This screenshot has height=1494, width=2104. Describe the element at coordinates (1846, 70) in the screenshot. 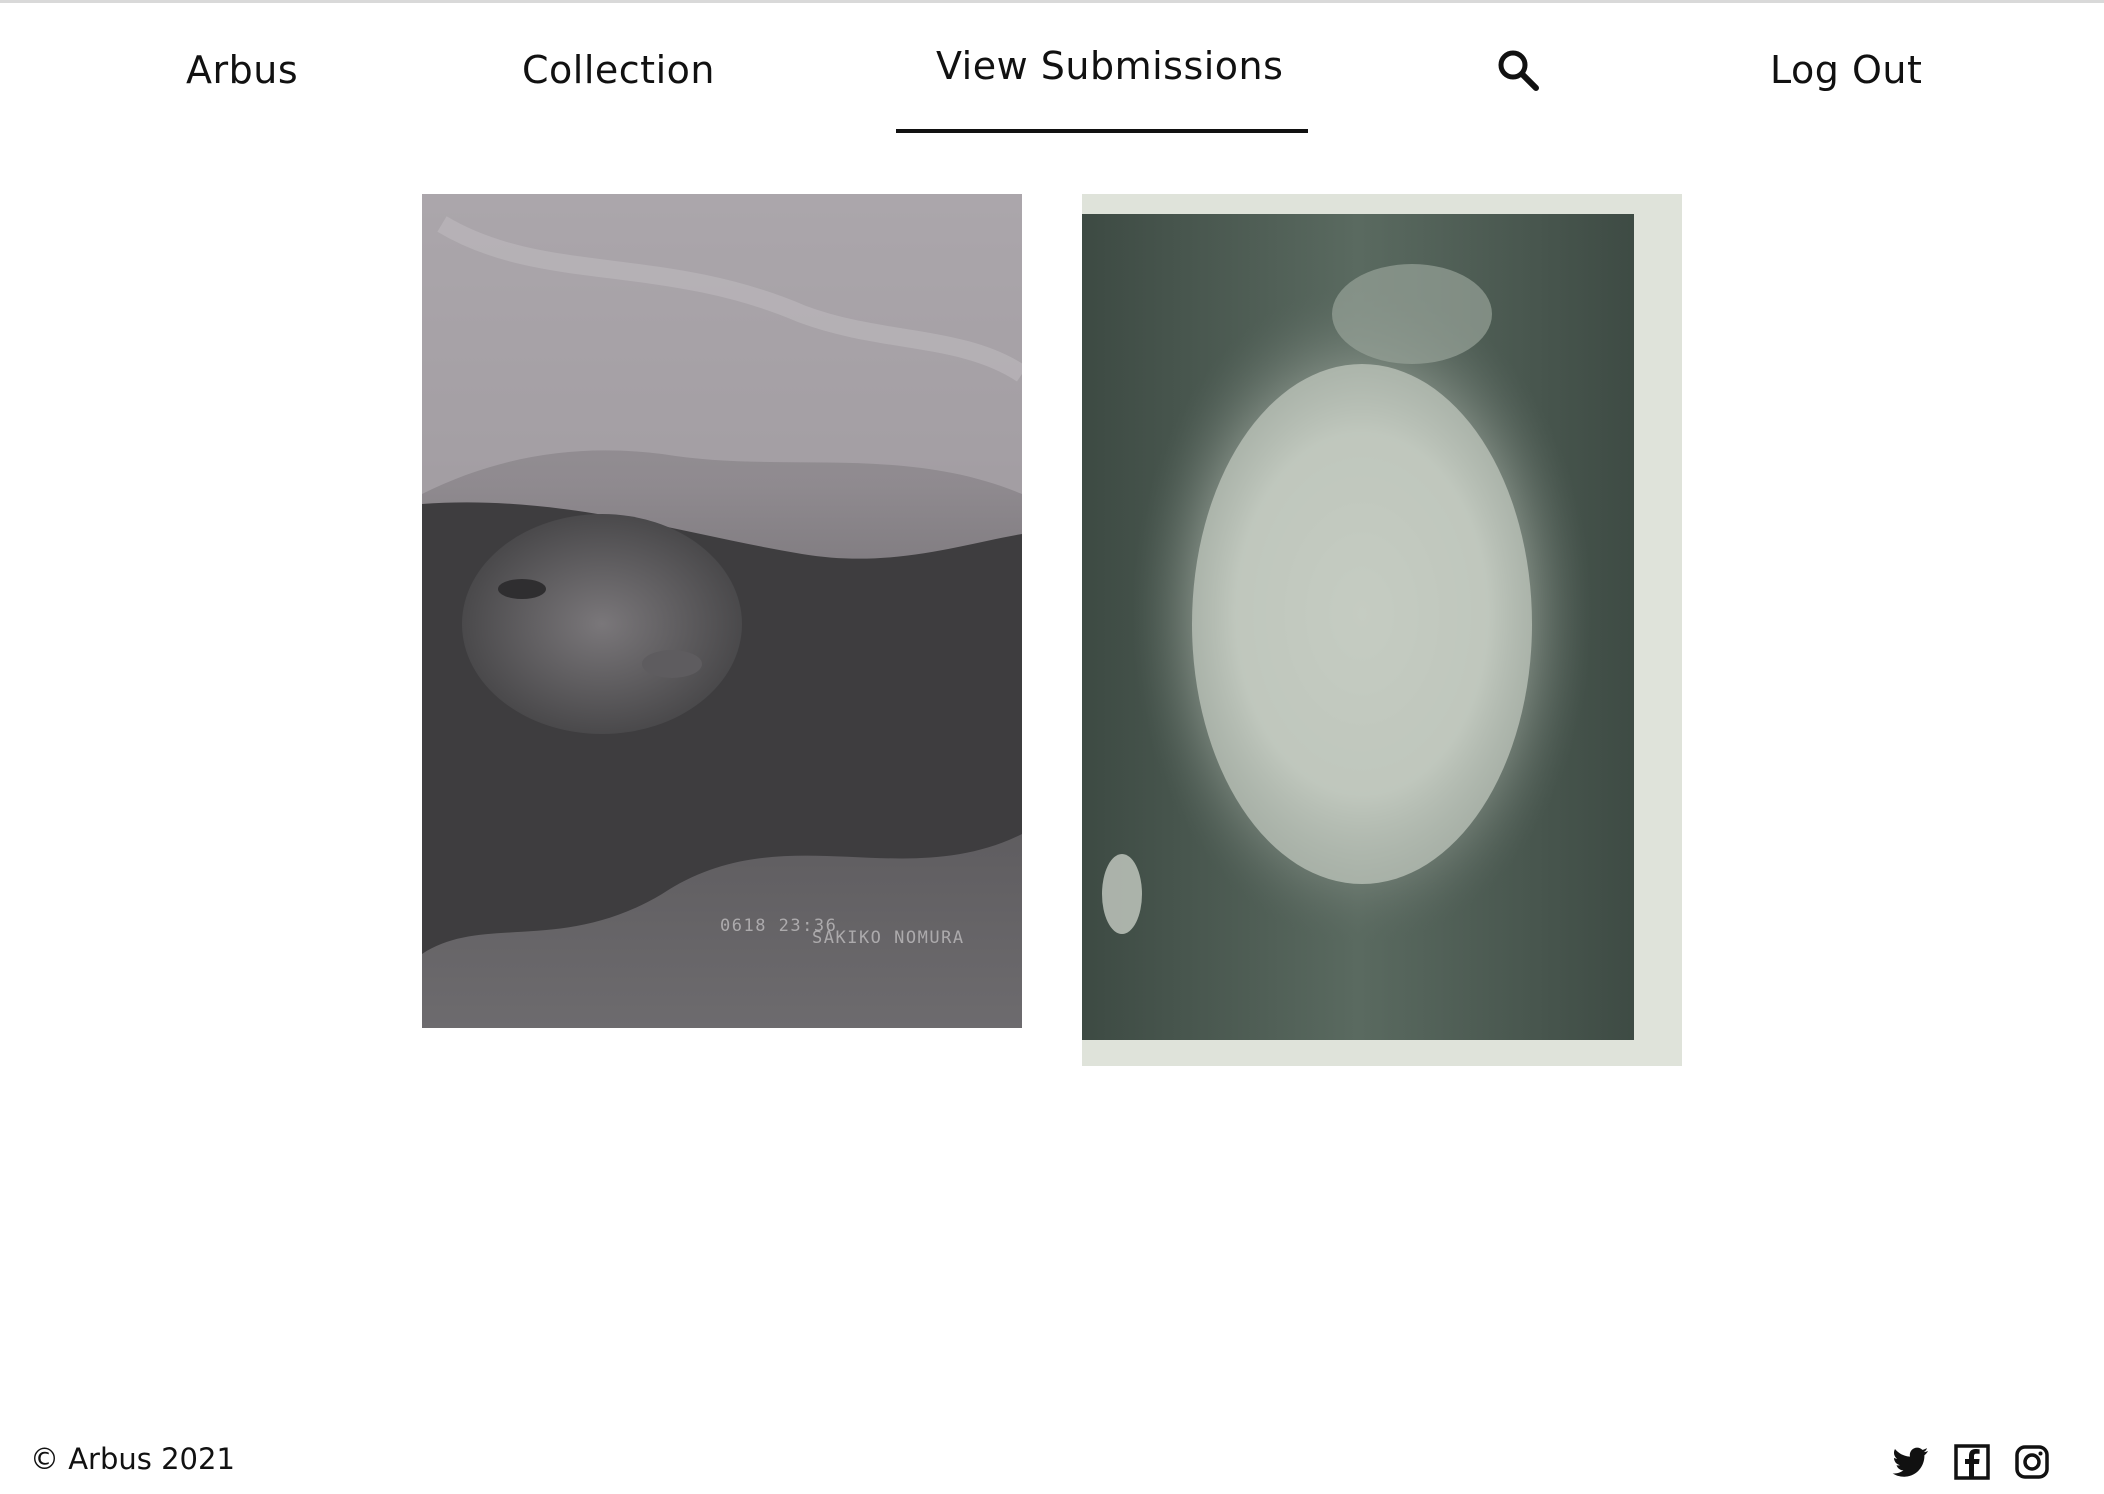

I see `nav-logout-link: Log Out` at that location.